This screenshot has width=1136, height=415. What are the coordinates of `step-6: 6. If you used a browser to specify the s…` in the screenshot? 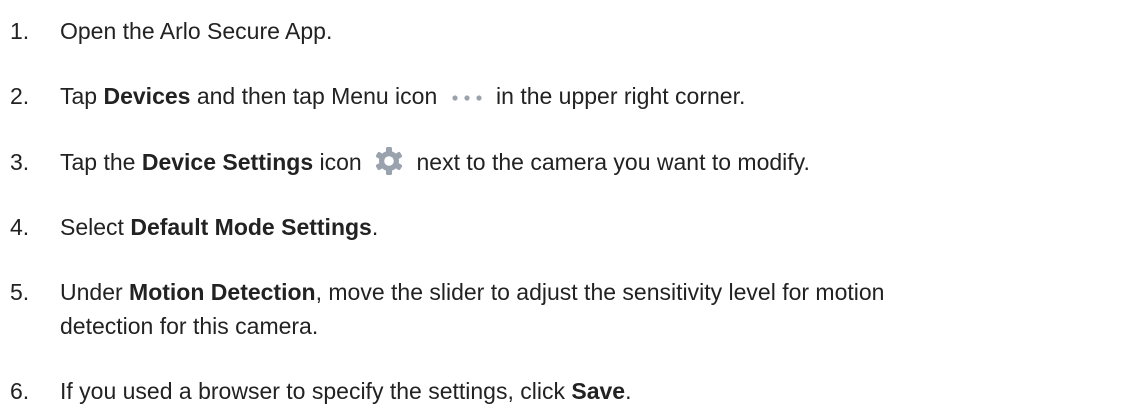 It's located at (567, 391).